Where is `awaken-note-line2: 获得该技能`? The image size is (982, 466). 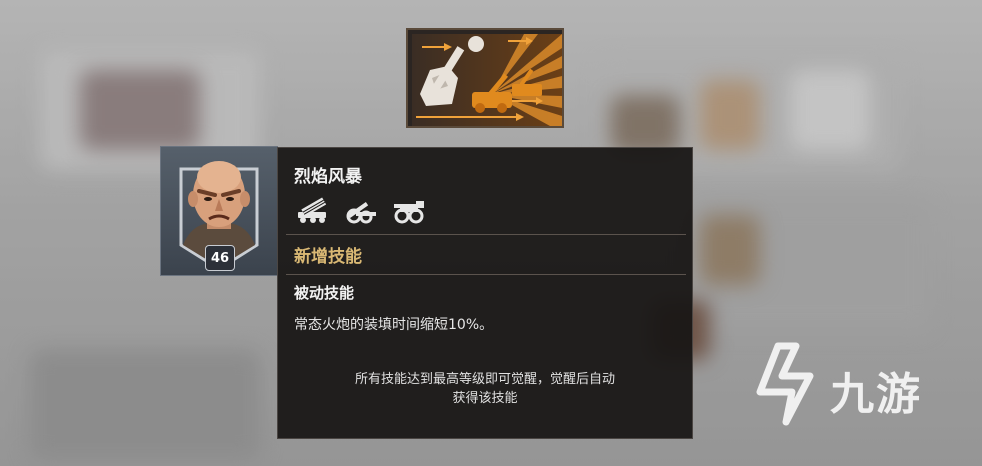 awaken-note-line2: 获得该技能 is located at coordinates (485, 398).